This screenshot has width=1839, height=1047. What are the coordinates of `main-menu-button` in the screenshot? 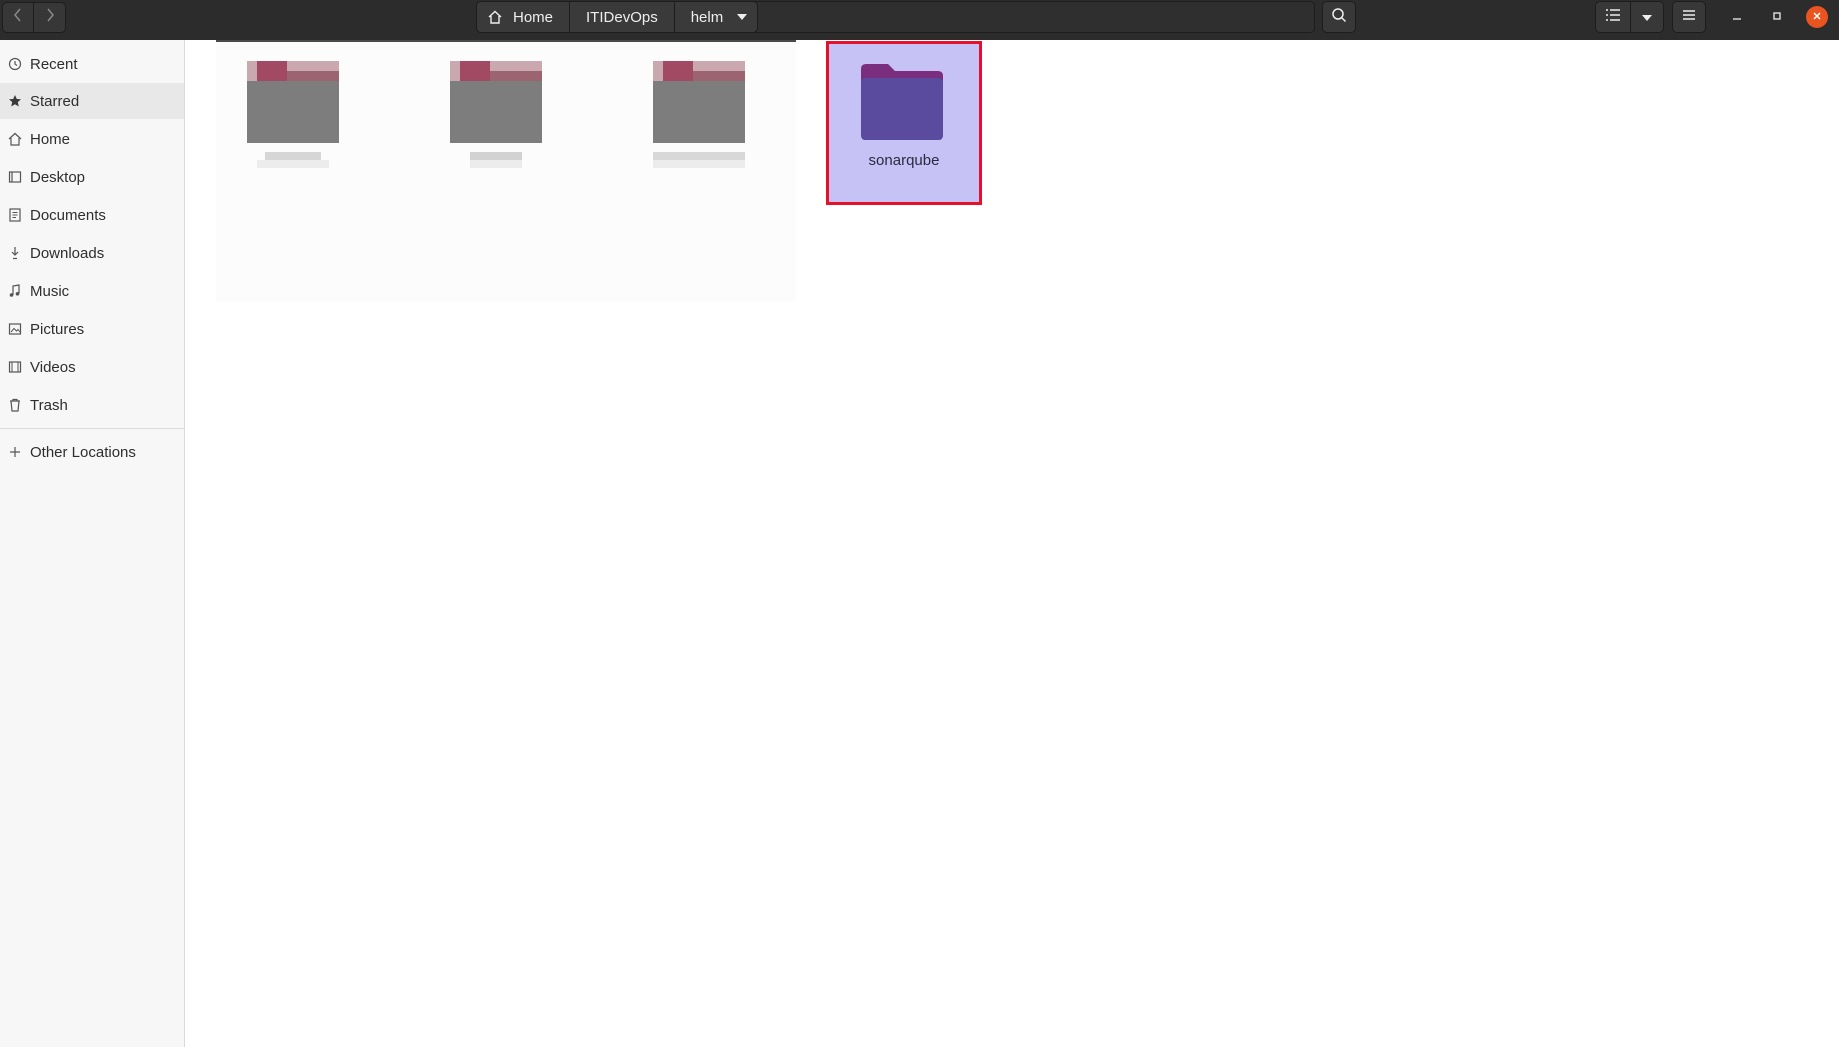 It's located at (1689, 17).